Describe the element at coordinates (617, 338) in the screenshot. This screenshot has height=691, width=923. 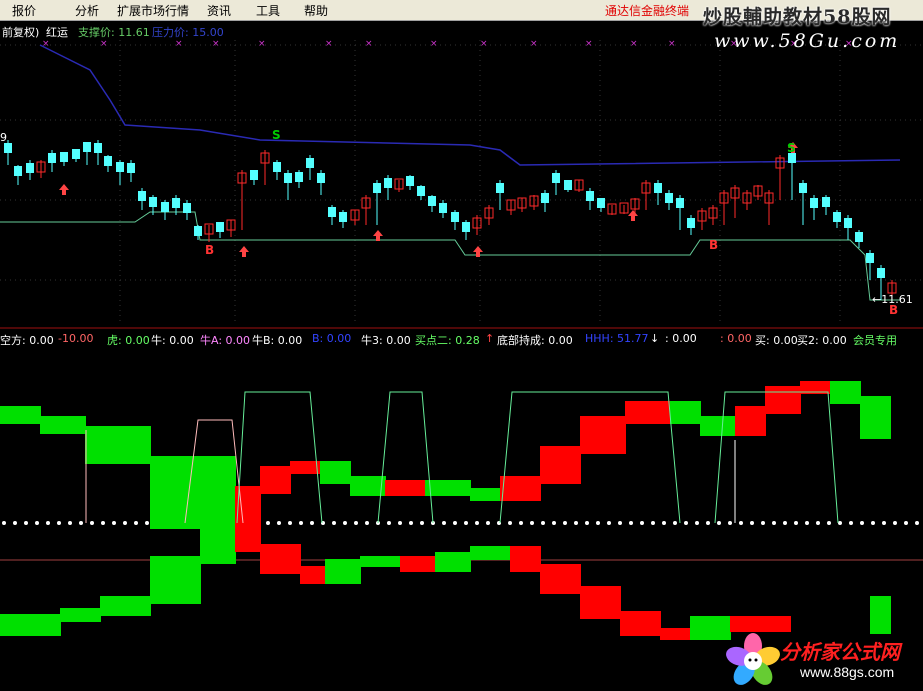
I see `indicator-value-11: HHH: 51.77` at that location.